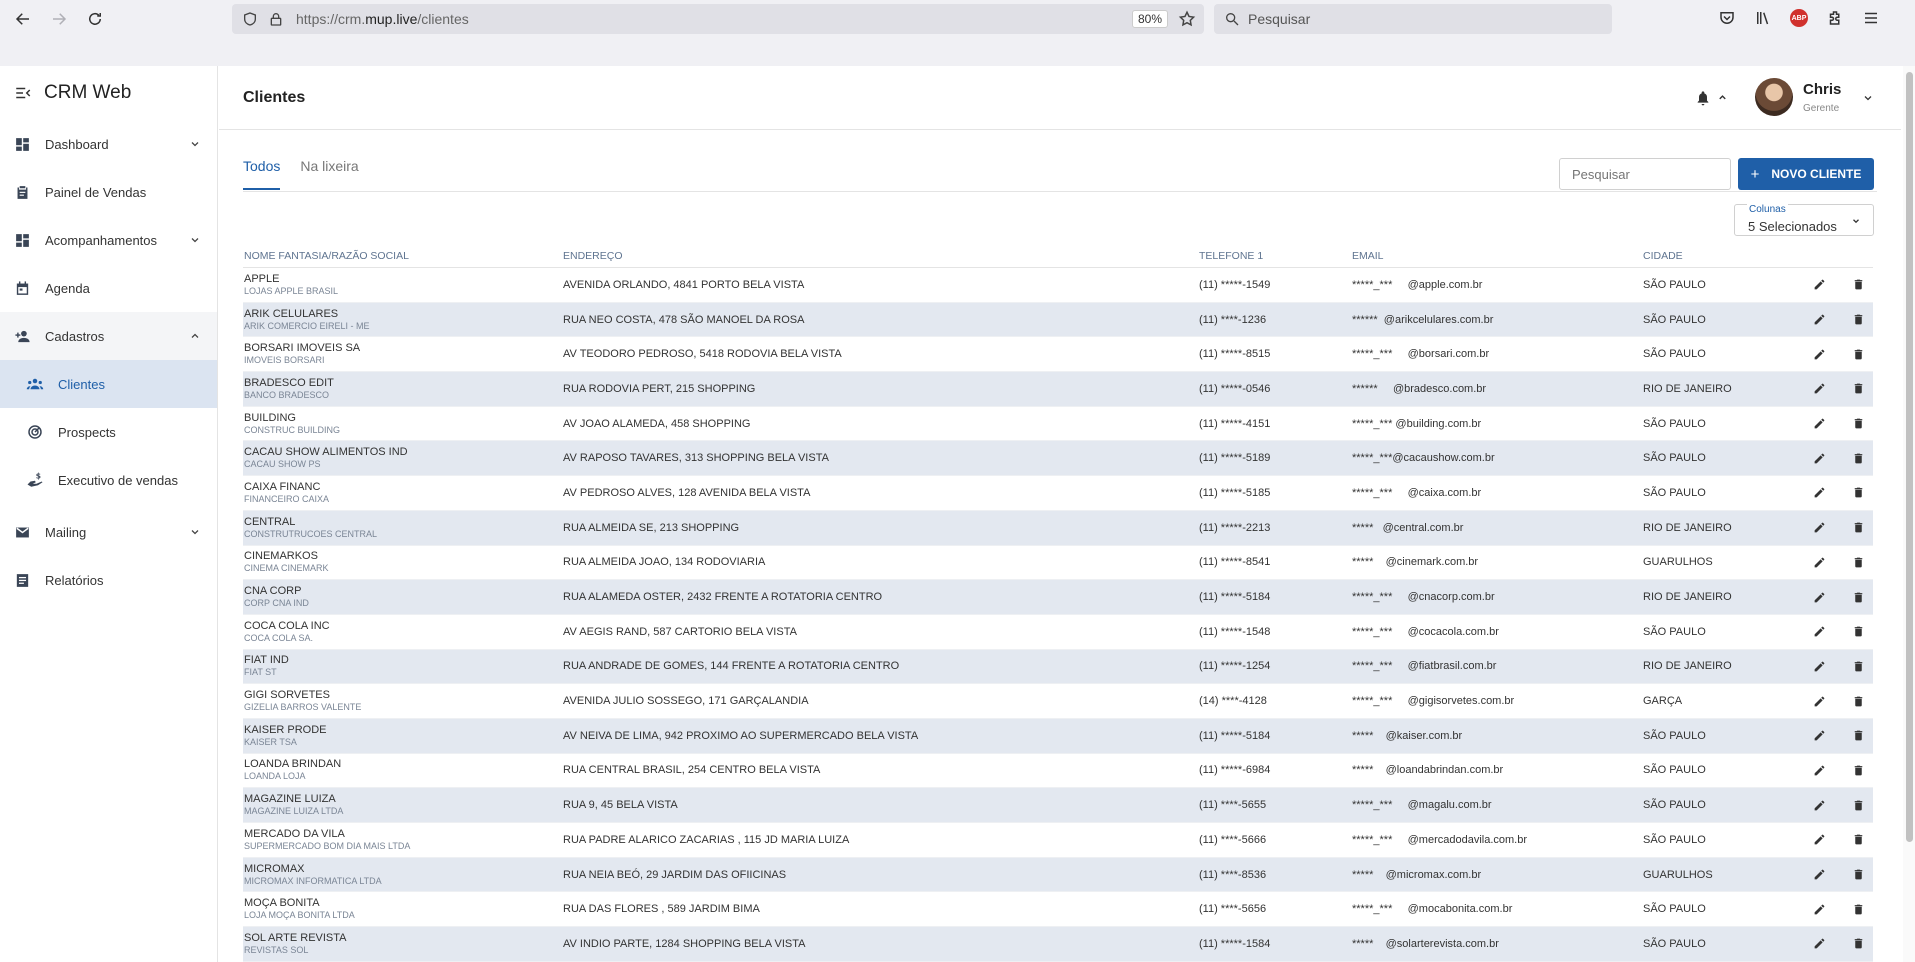 The width and height of the screenshot is (1915, 962). What do you see at coordinates (1871, 18) in the screenshot?
I see `menu-icon` at bounding box center [1871, 18].